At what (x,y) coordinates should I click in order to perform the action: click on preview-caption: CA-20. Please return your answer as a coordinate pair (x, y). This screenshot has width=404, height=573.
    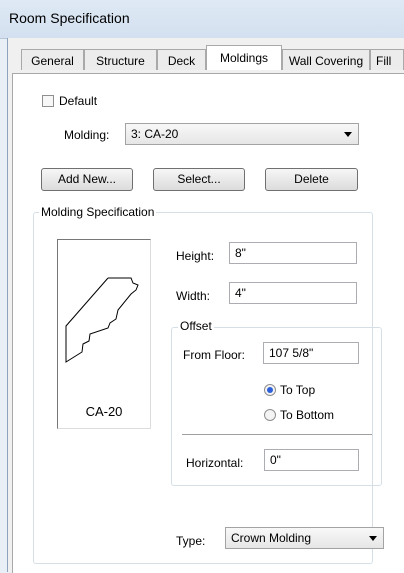
    Looking at the image, I should click on (104, 411).